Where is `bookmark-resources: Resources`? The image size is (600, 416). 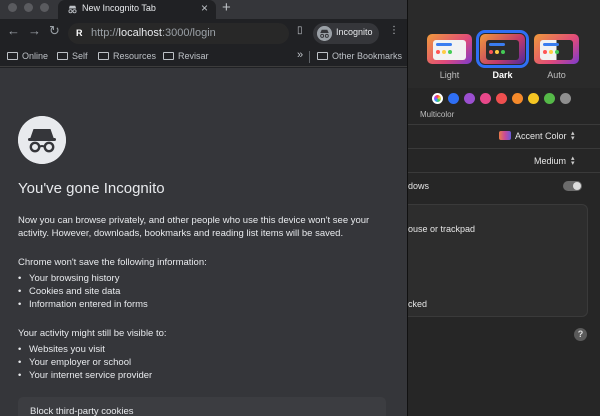
bookmark-resources: Resources is located at coordinates (127, 56).